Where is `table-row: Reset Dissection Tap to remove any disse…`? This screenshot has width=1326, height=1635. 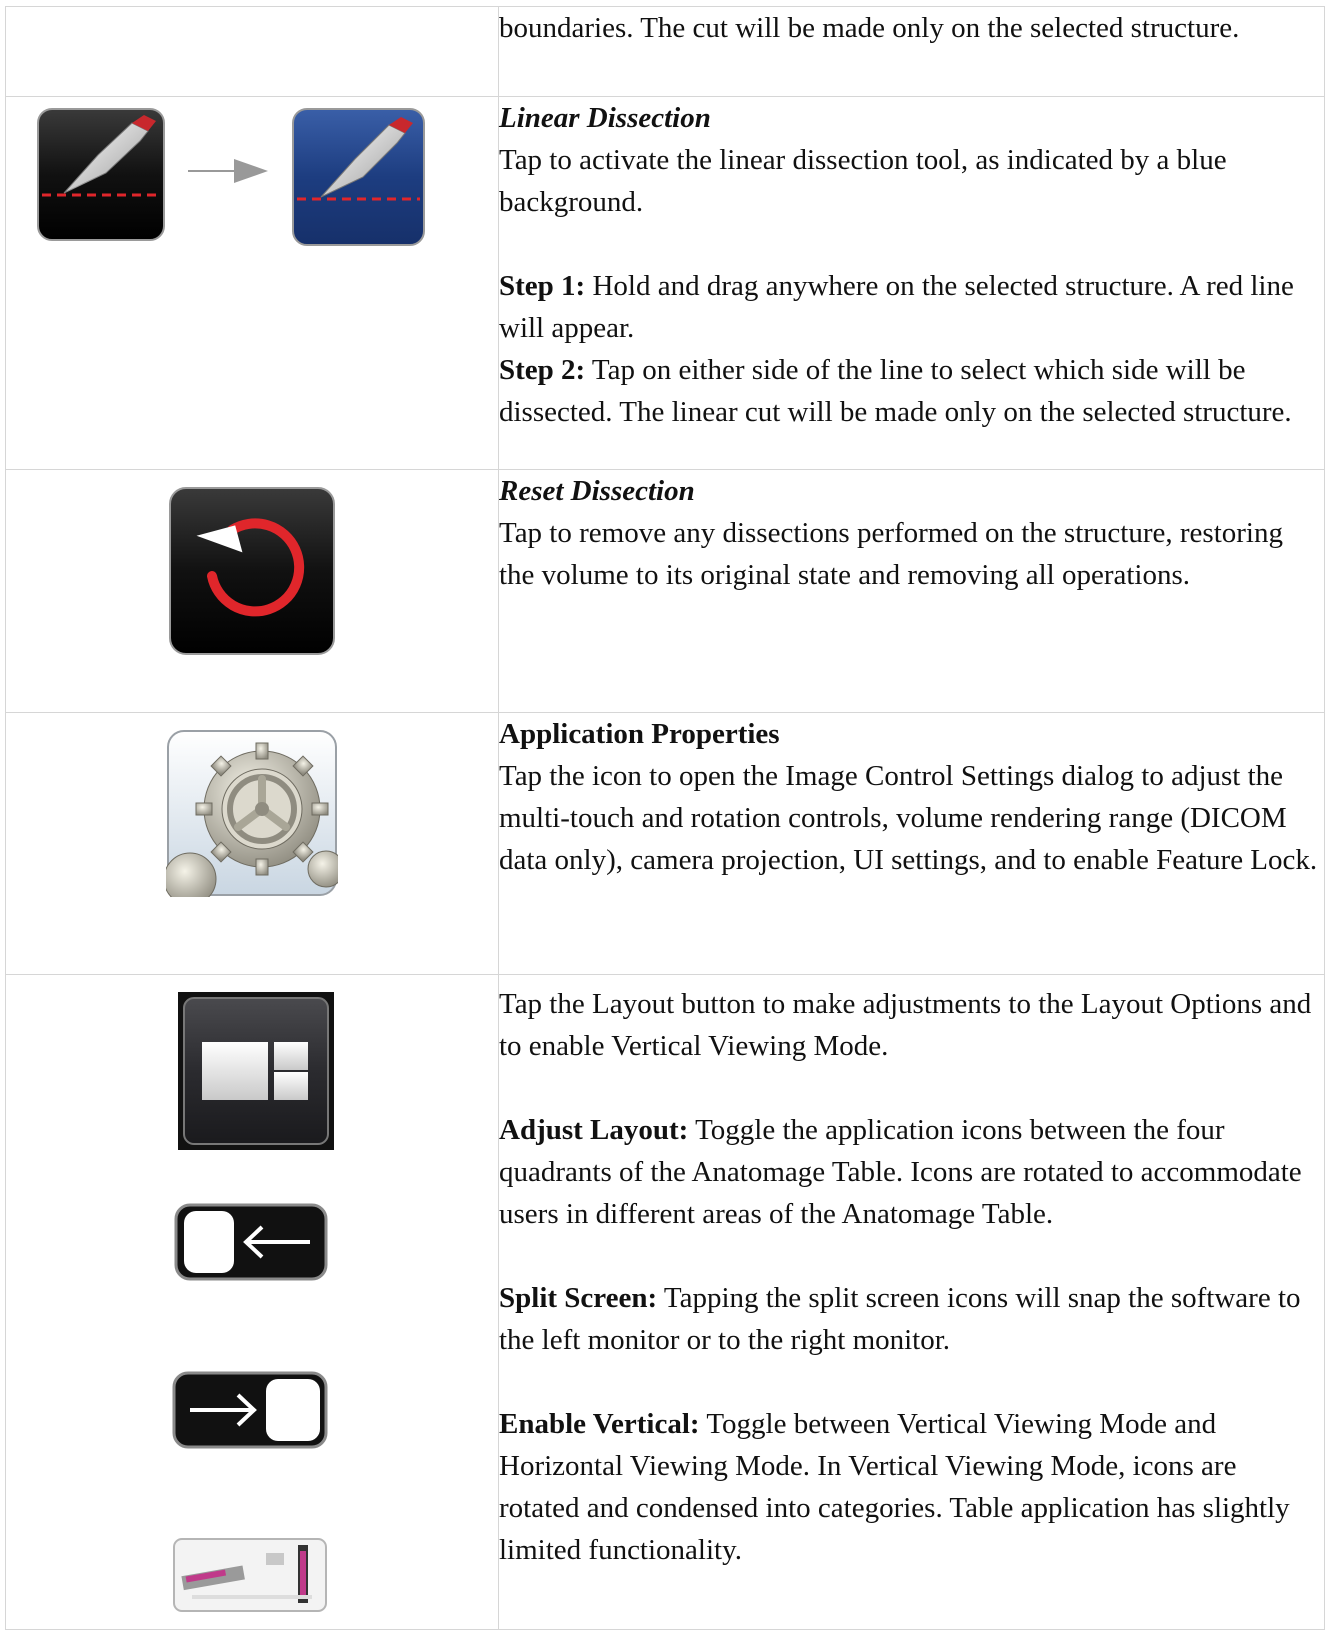
table-row: Reset Dissection Tap to remove any disse… is located at coordinates (665, 591).